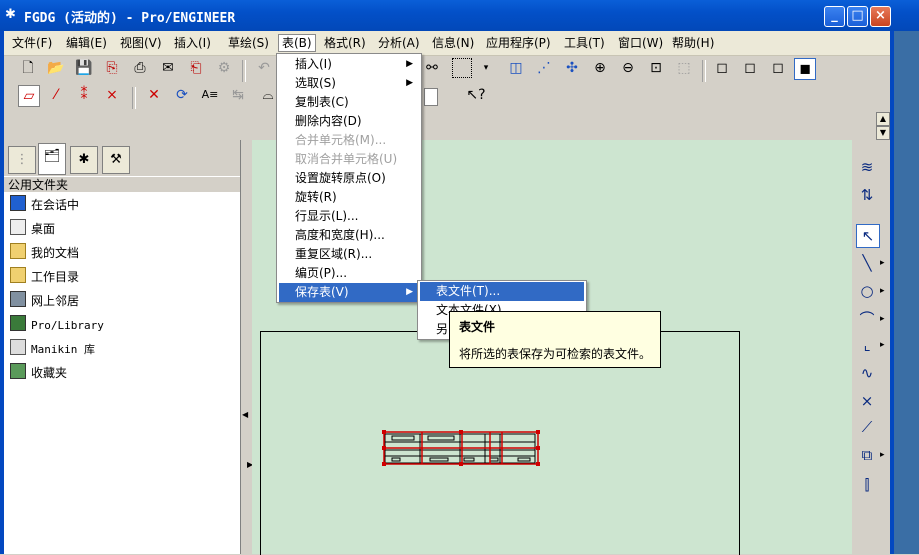  What do you see at coordinates (867, 195) in the screenshot?
I see `dimension-icon: ⇅` at bounding box center [867, 195].